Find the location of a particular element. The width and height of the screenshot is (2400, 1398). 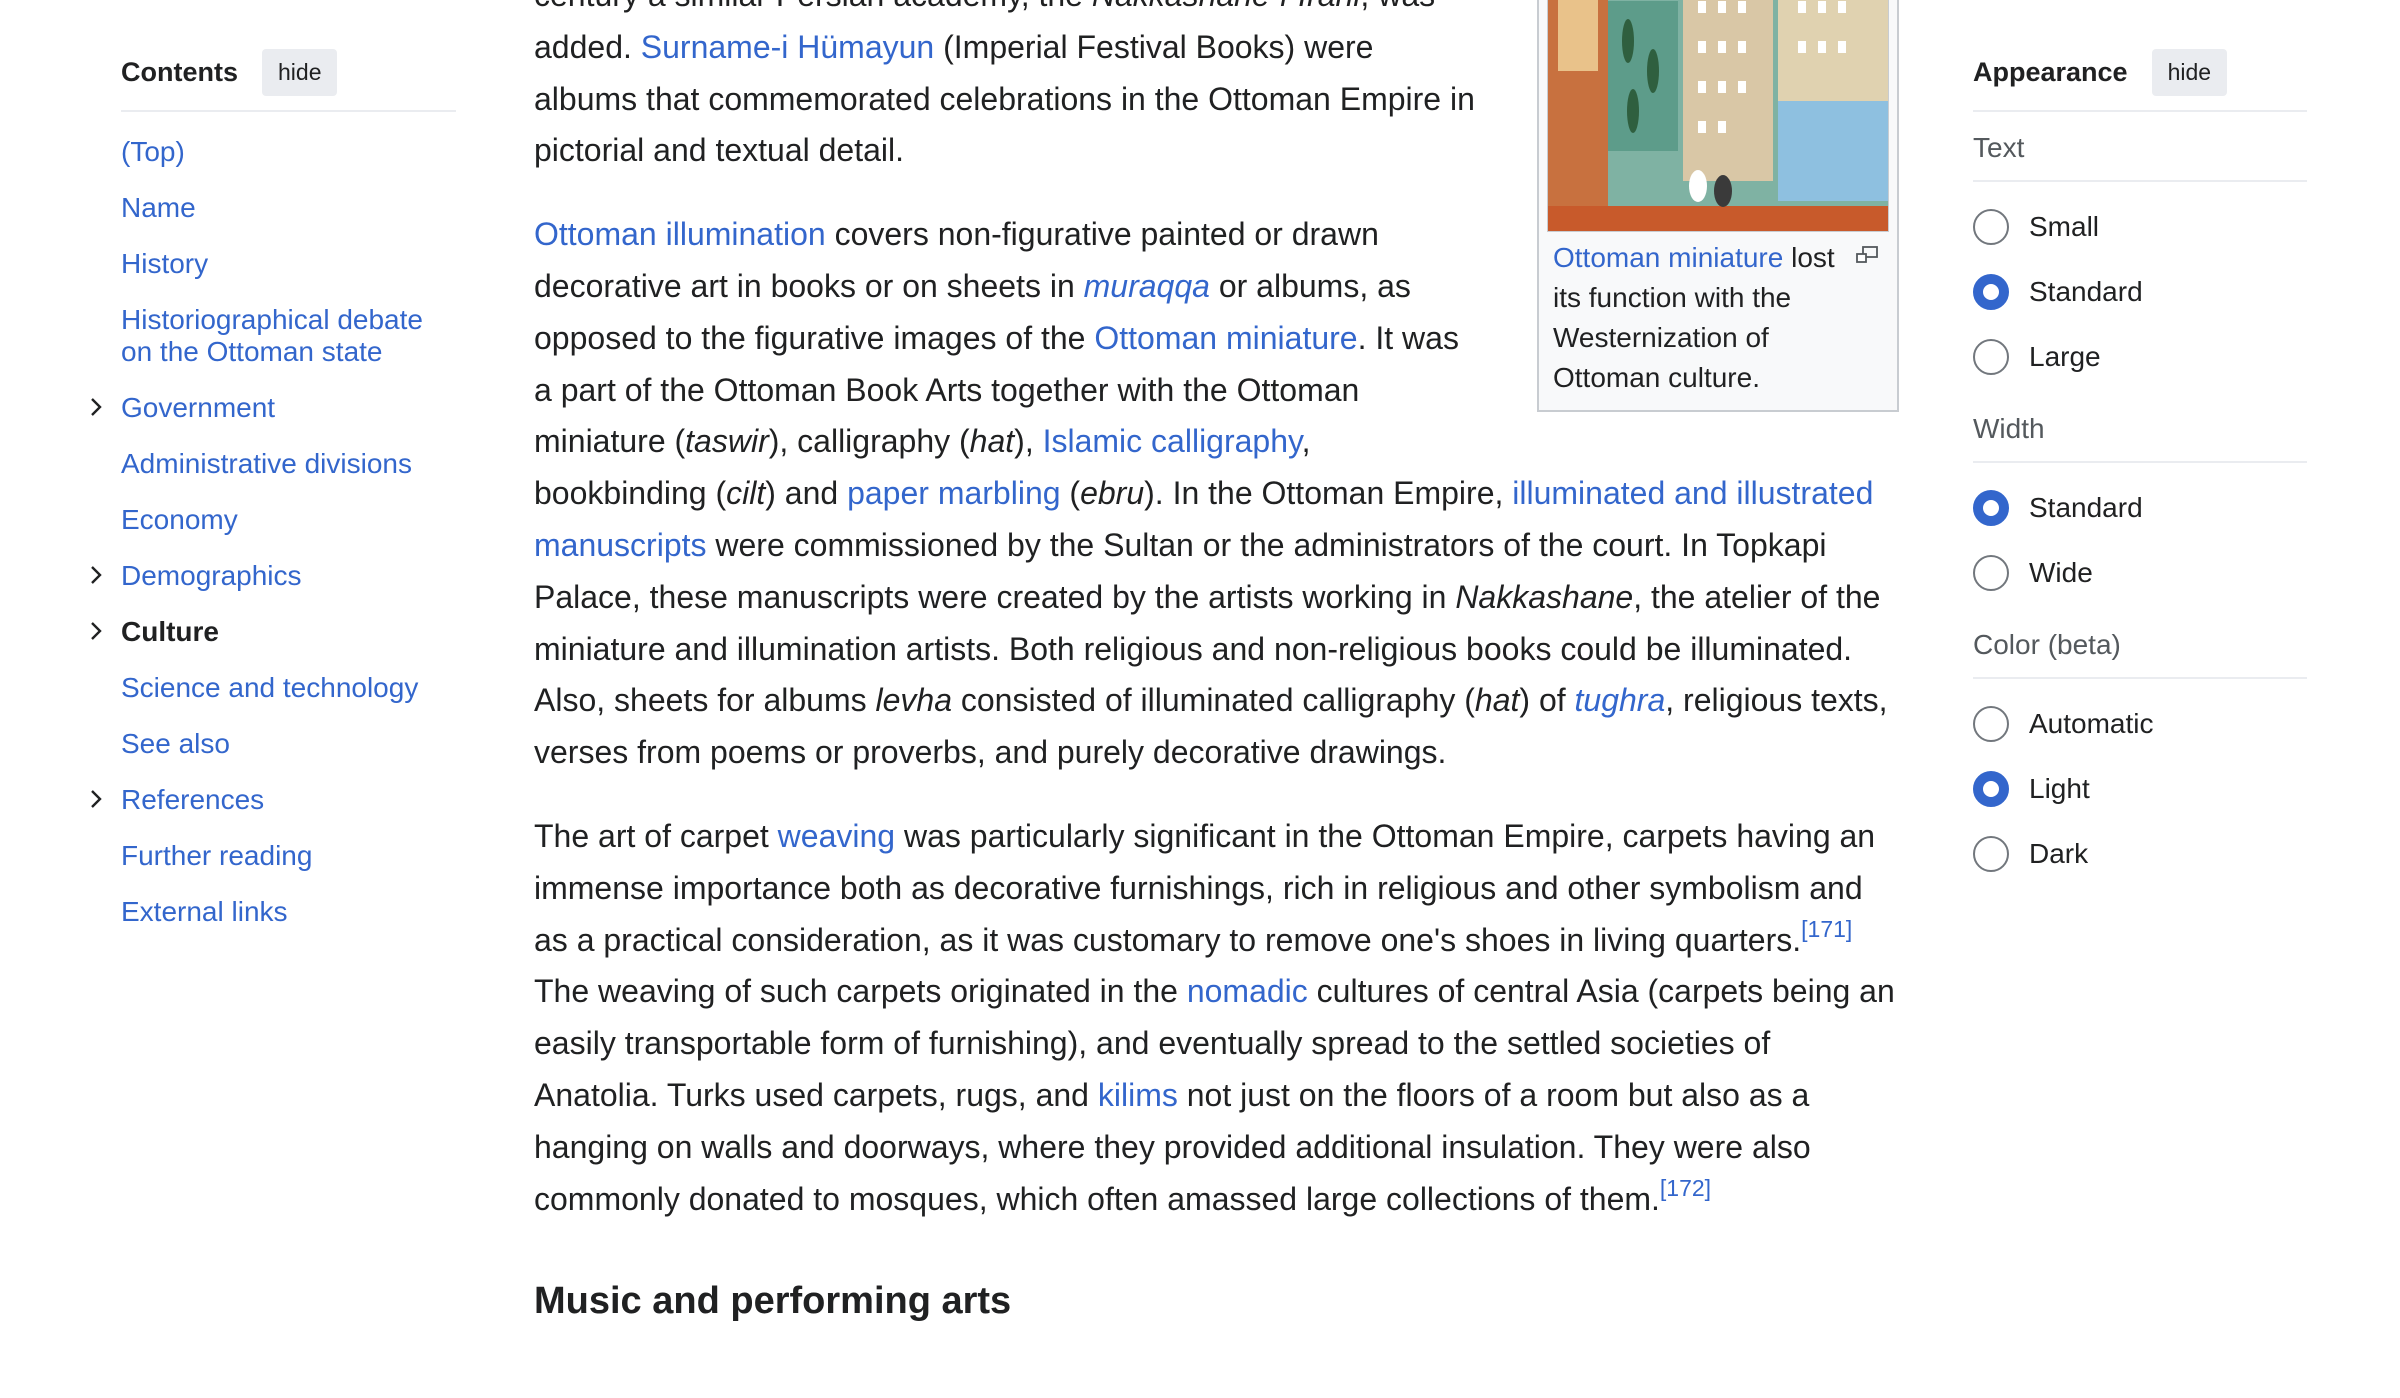

toc-link-administrative-divisions: Administrative divisions is located at coordinates (266, 463).